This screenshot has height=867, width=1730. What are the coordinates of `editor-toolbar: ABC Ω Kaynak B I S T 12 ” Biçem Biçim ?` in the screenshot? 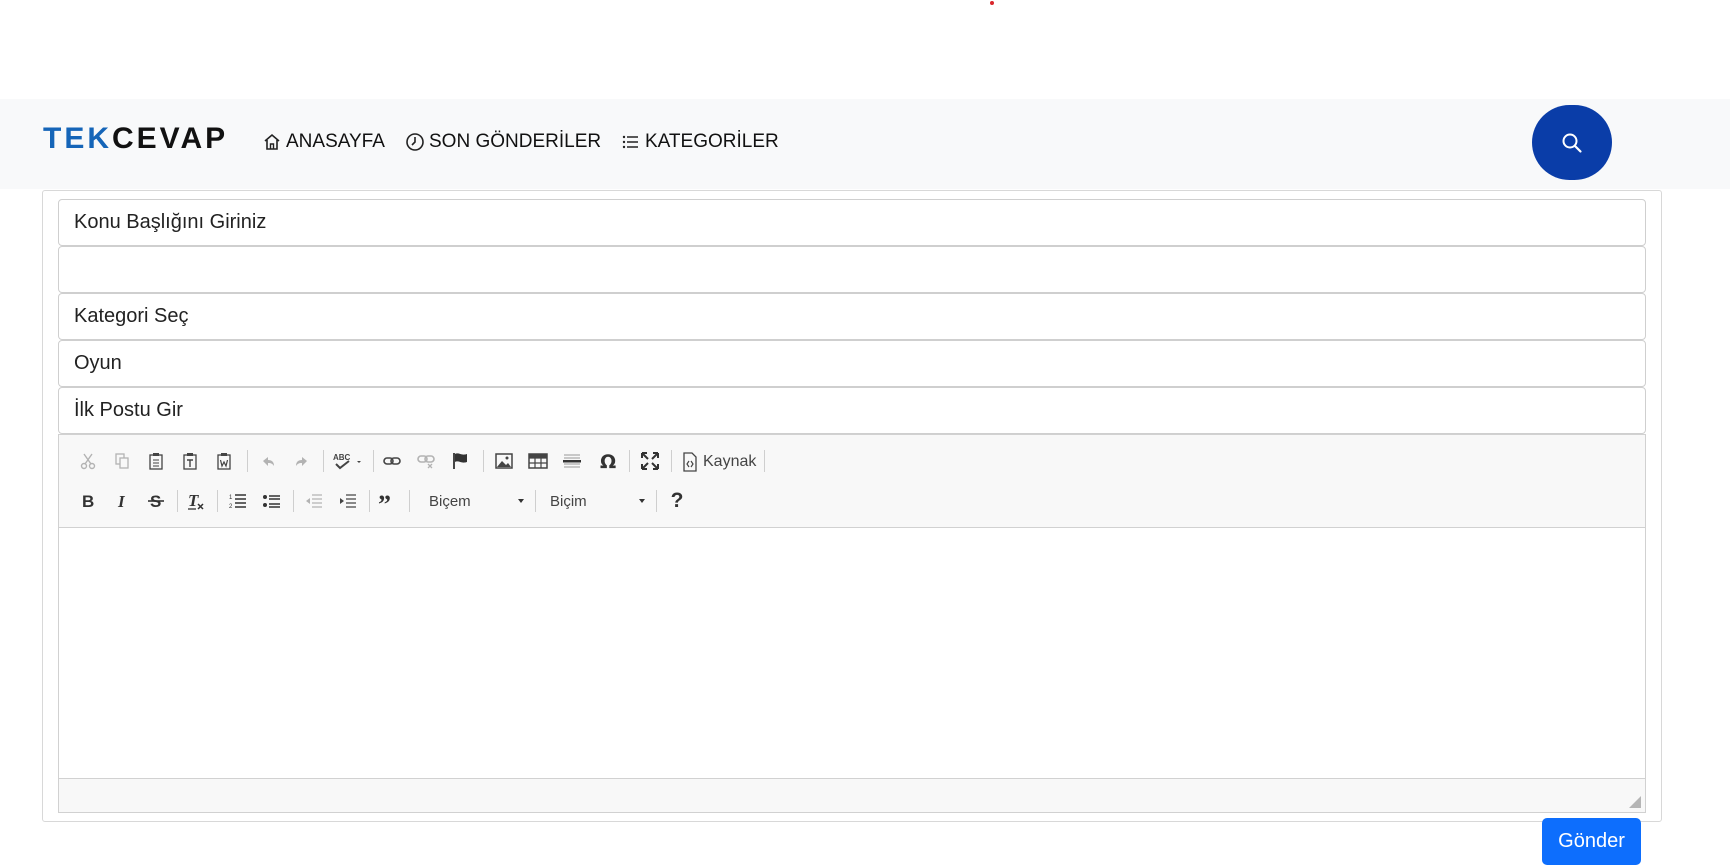 It's located at (852, 481).